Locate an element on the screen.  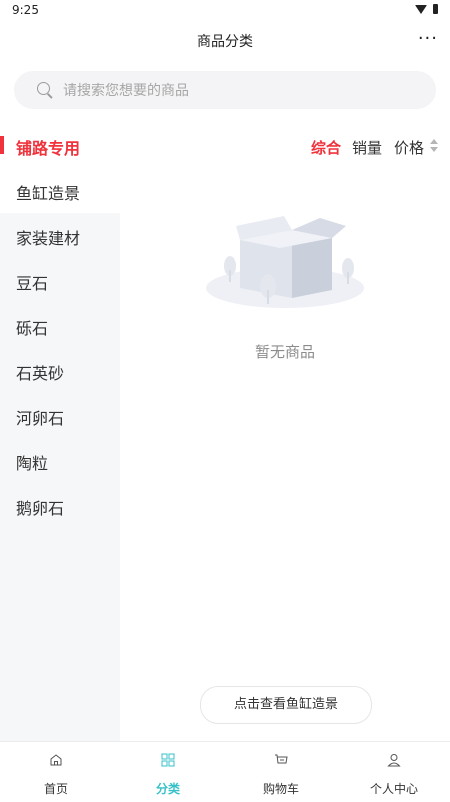
category-item-home-building-materials: 家装建材 is located at coordinates (60, 235).